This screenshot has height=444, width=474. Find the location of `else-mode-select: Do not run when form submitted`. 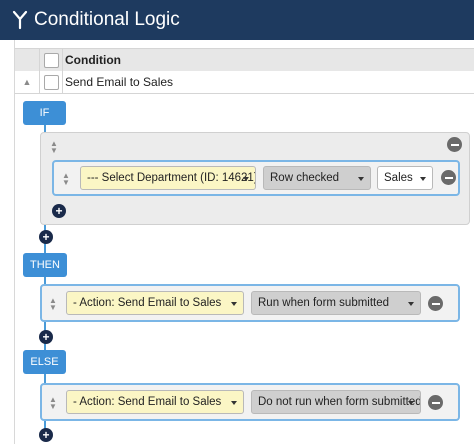

else-mode-select: Do not run when form submitted is located at coordinates (336, 402).